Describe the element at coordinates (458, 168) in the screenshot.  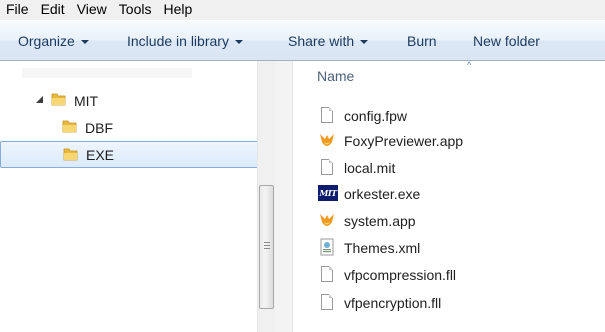
I see `file-row: local.mit` at that location.